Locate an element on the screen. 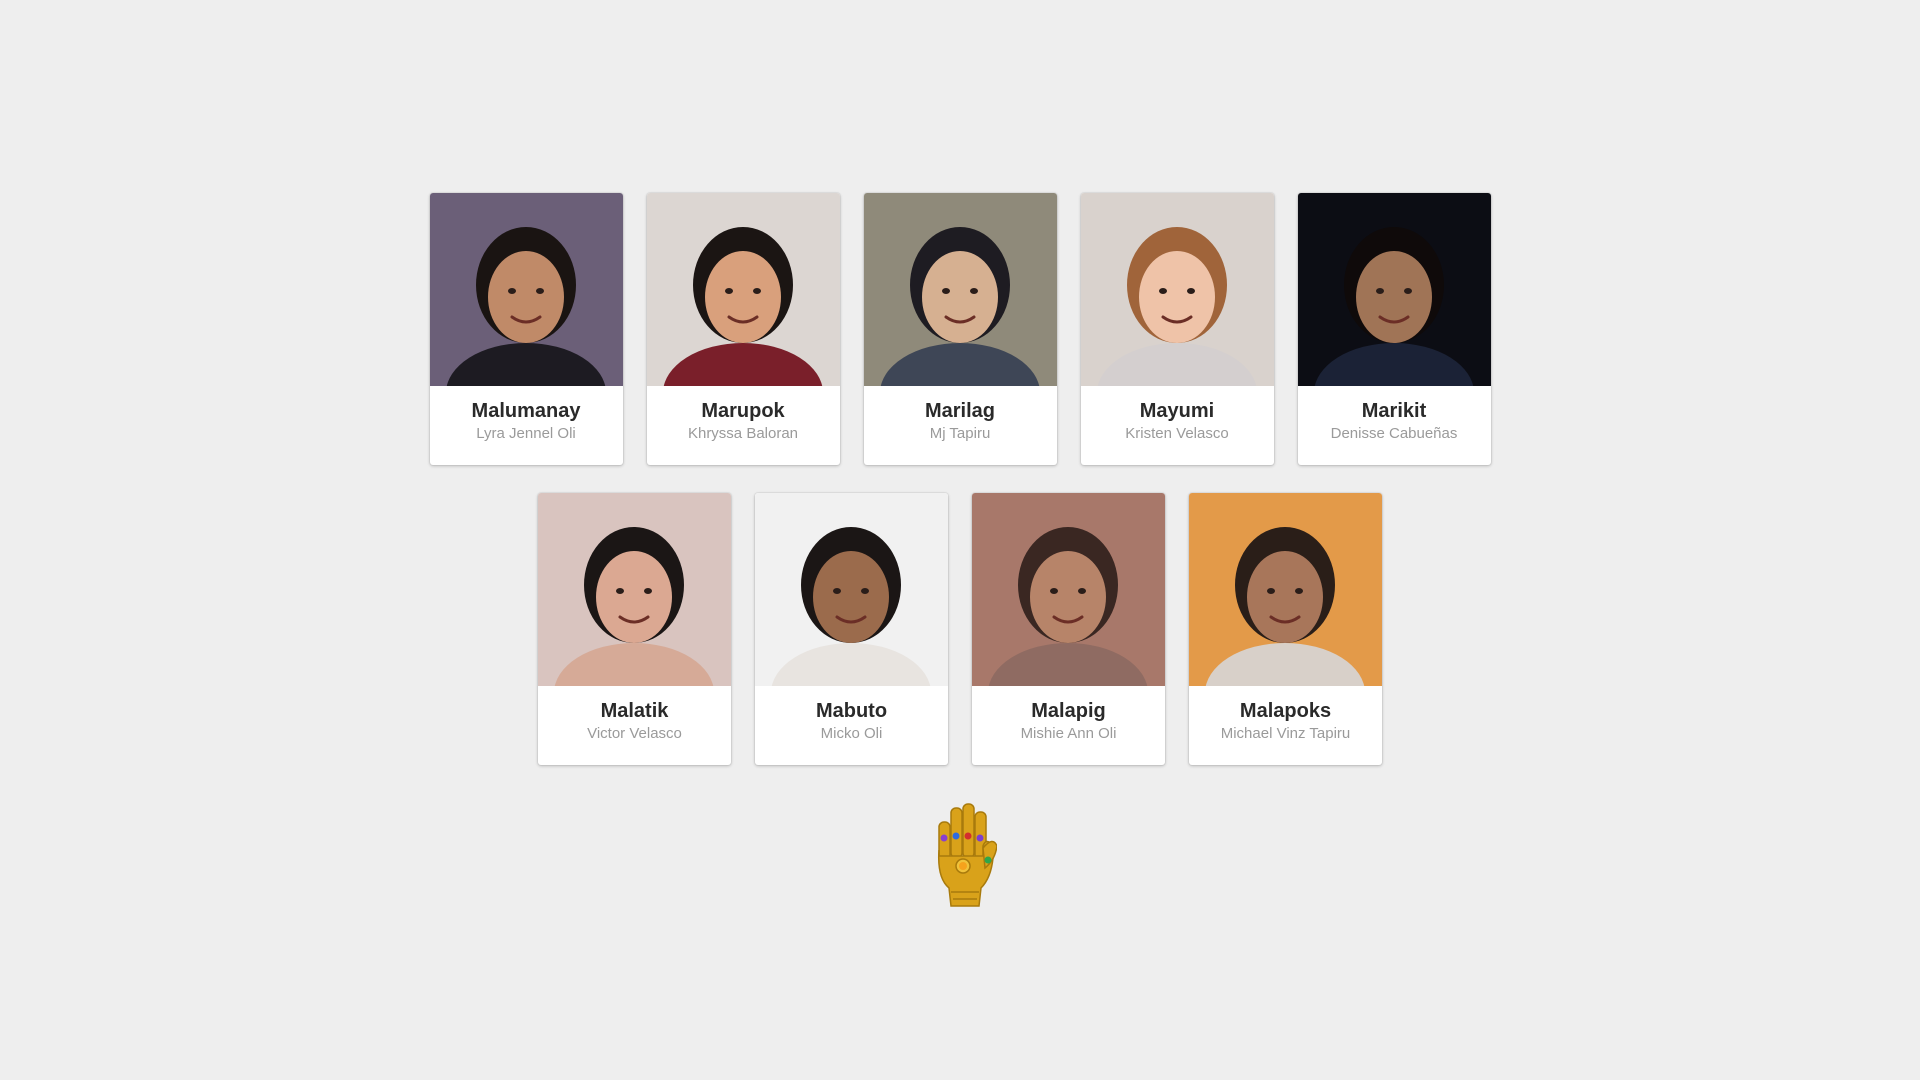 The width and height of the screenshot is (1920, 1080). card-caption: Malapig Mishie Ann Oli is located at coordinates (1068, 725).